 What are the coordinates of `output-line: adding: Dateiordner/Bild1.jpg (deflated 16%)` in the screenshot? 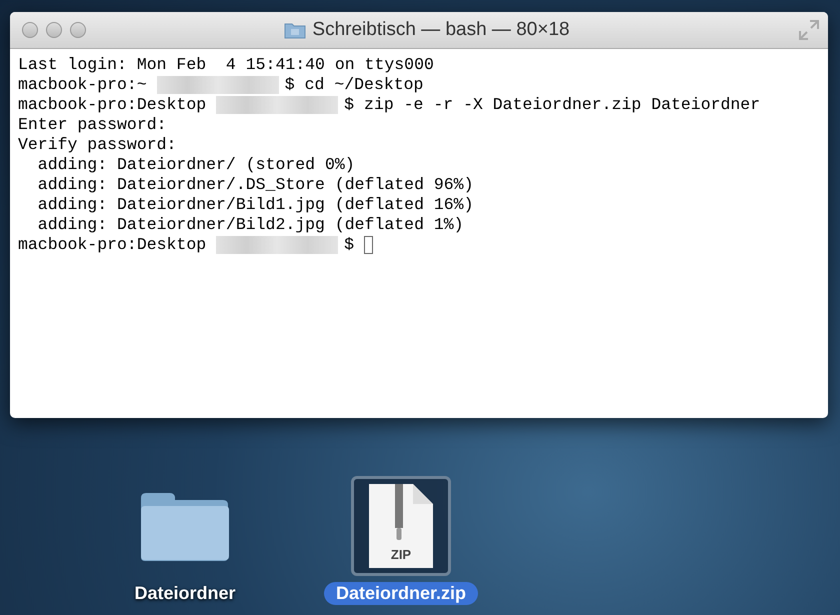 It's located at (255, 205).